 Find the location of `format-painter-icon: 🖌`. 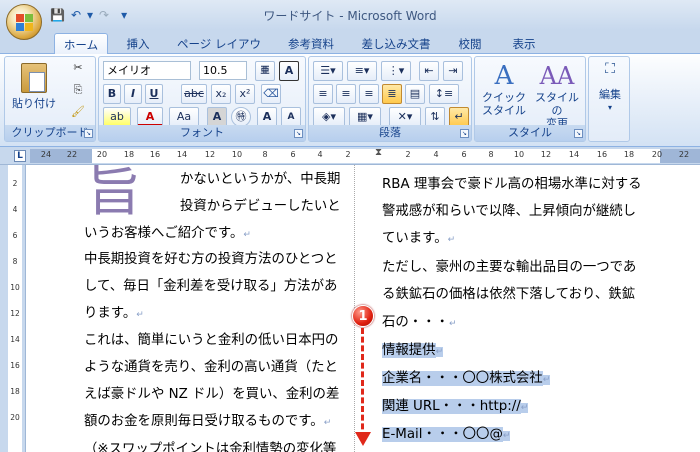

format-painter-icon: 🖌 is located at coordinates (78, 115).